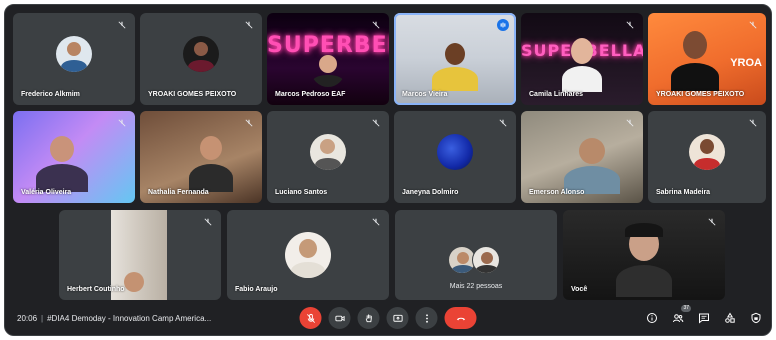  I want to click on participant-tile: Emerson Alonso, so click(582, 157).